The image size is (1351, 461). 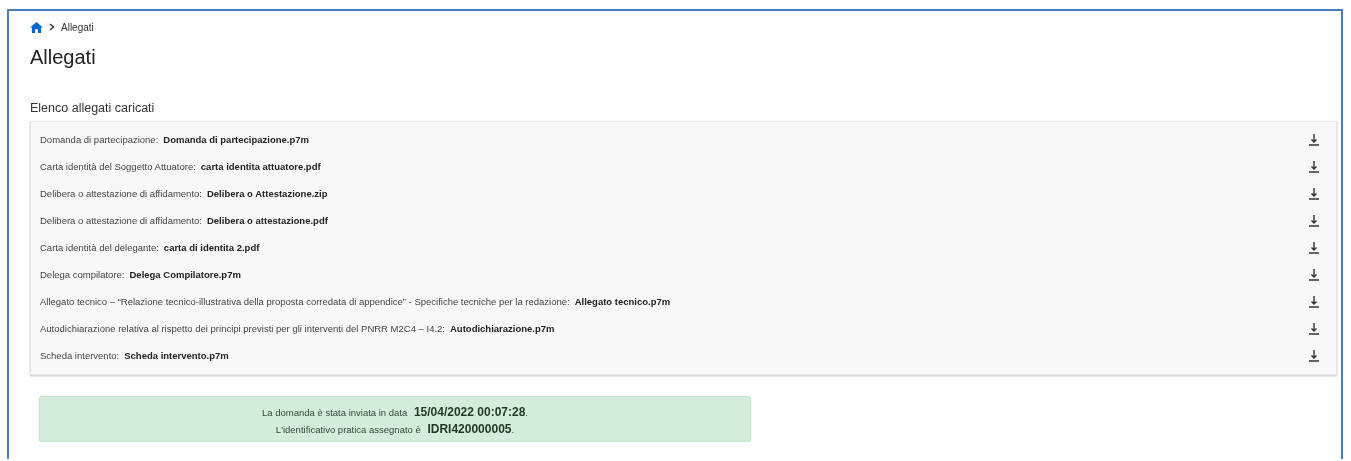 I want to click on attachment-label: Carta identità del delegante:, so click(x=99, y=247).